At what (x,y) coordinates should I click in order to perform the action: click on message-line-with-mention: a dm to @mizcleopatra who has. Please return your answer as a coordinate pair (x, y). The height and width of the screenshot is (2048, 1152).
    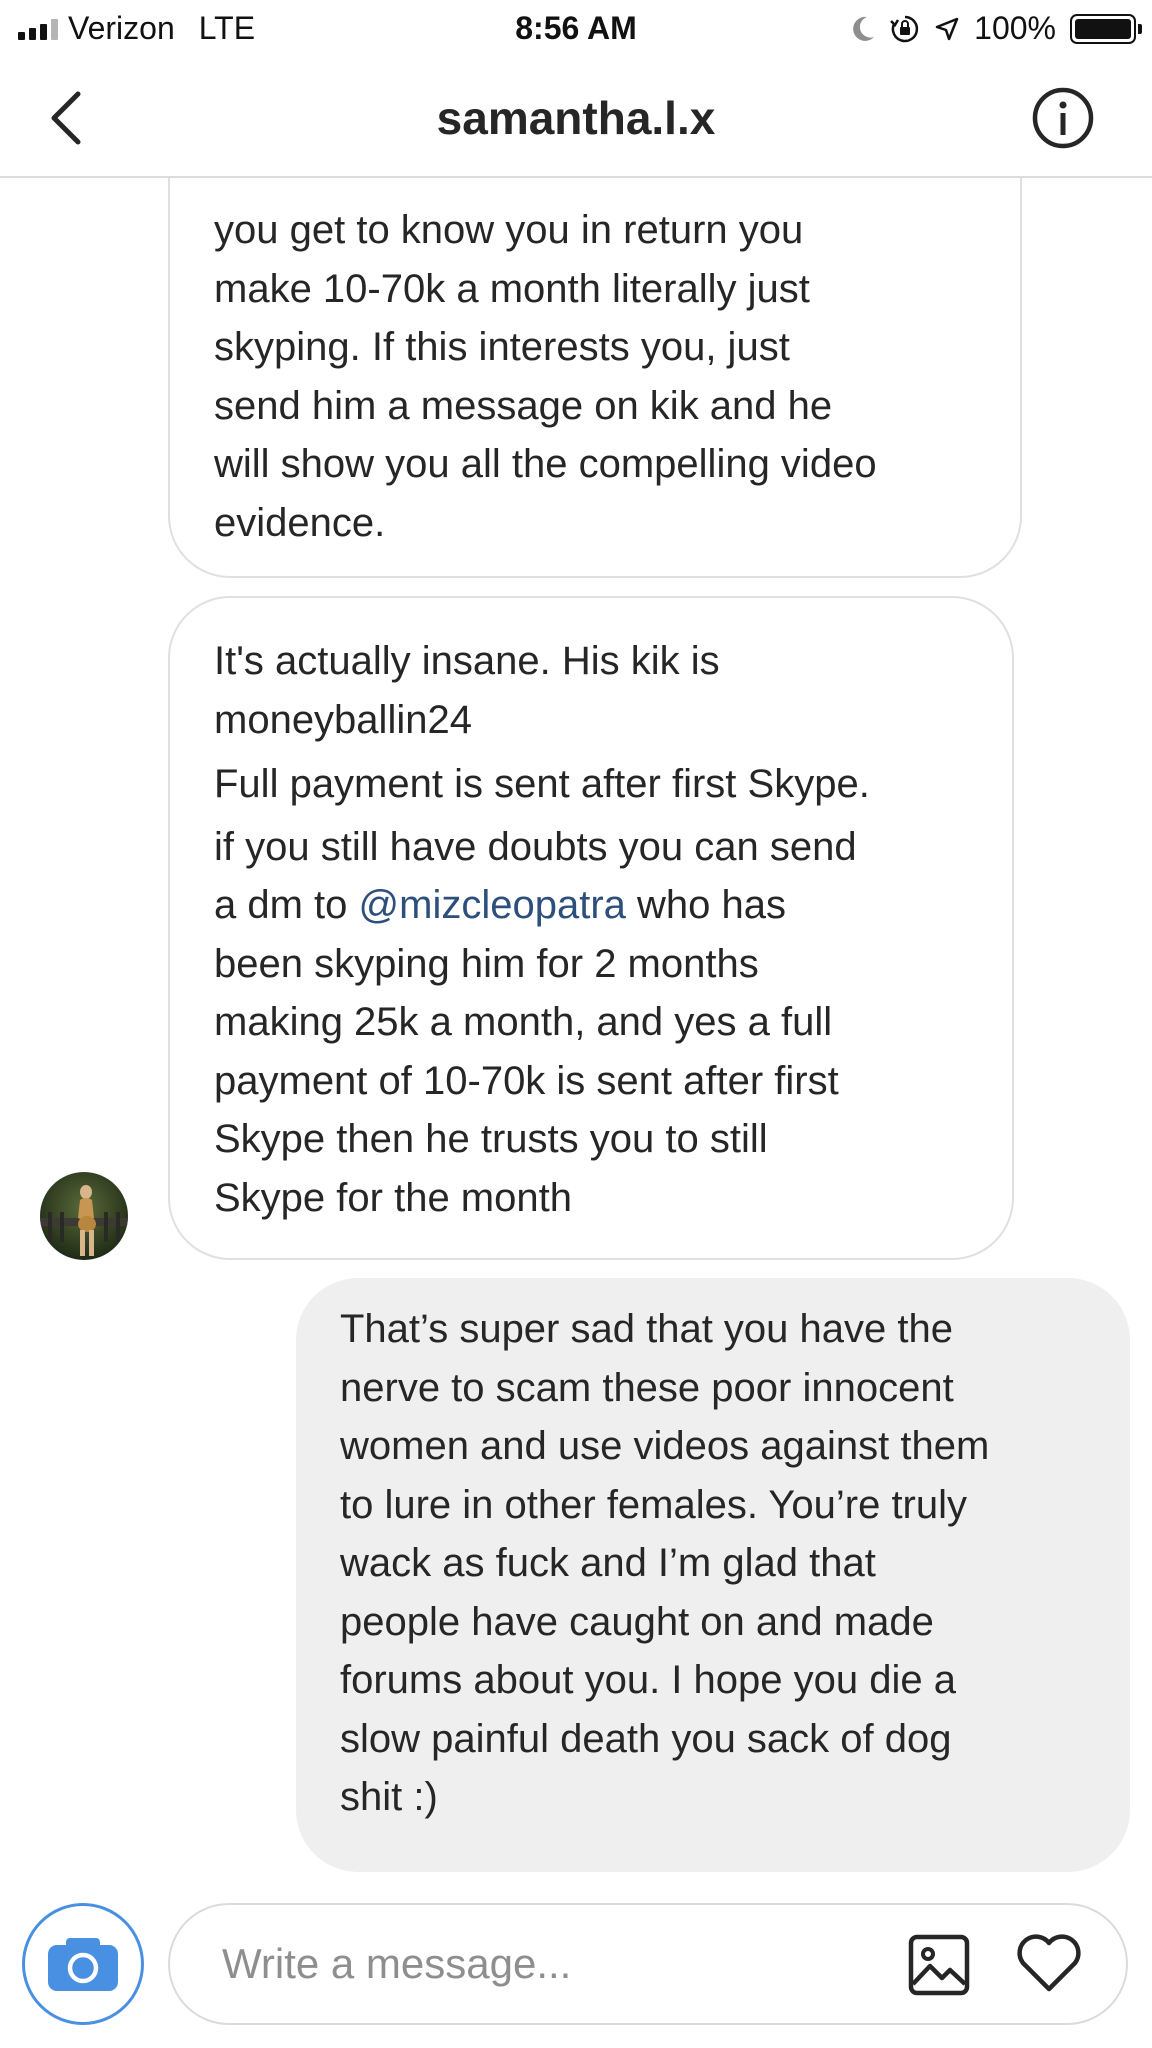
    Looking at the image, I should click on (598, 905).